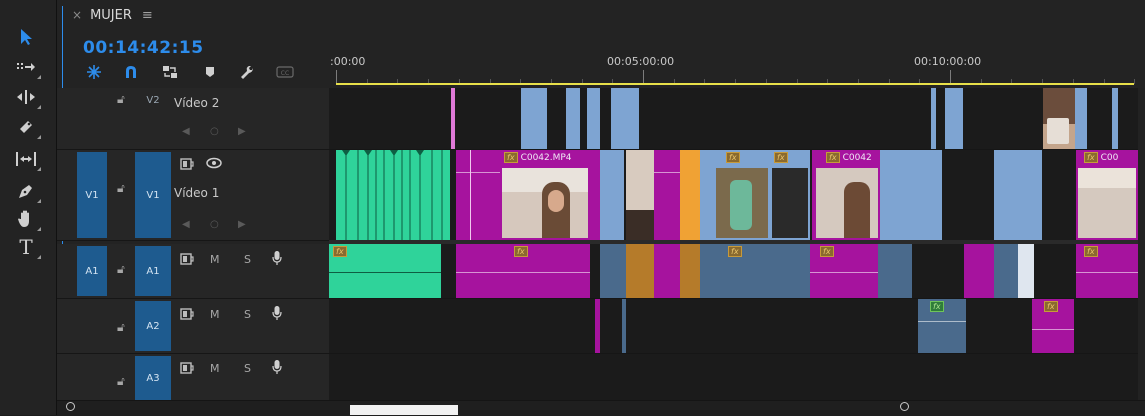 Image resolution: width=1145 pixels, height=416 pixels. I want to click on track-target-a2: A2, so click(153, 326).